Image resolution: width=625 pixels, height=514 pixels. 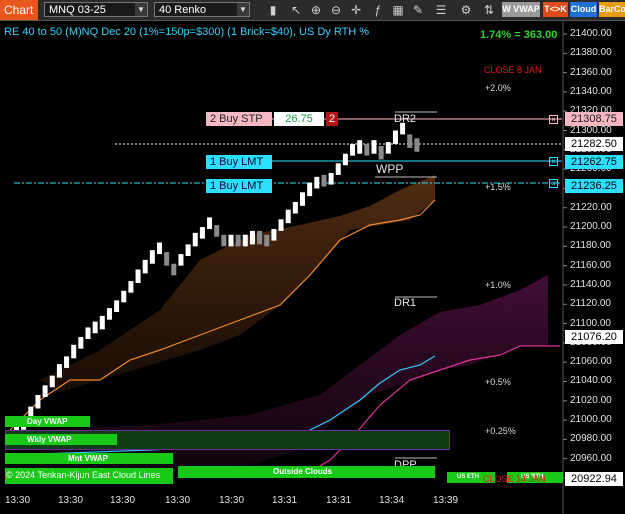 What do you see at coordinates (332, 119) in the screenshot?
I see `buy-stop-qty: 2` at bounding box center [332, 119].